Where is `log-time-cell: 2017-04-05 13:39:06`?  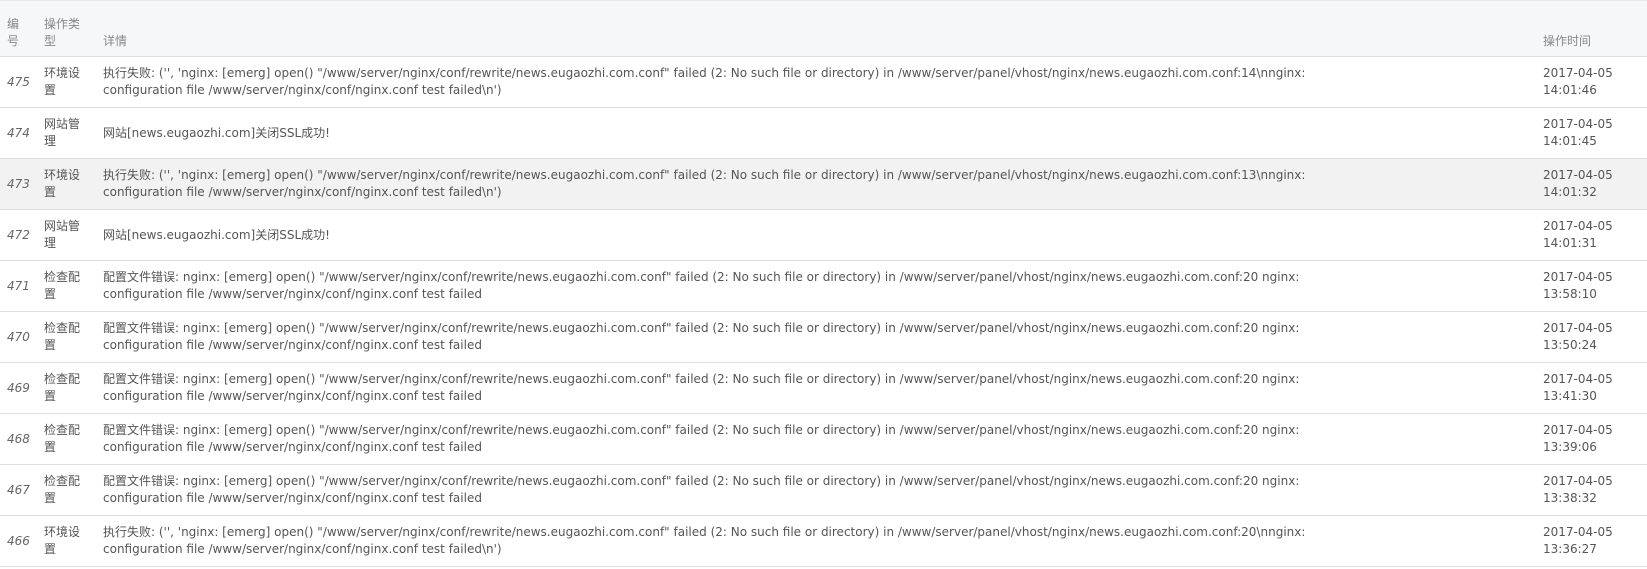
log-time-cell: 2017-04-05 13:39:06 is located at coordinates (1595, 439).